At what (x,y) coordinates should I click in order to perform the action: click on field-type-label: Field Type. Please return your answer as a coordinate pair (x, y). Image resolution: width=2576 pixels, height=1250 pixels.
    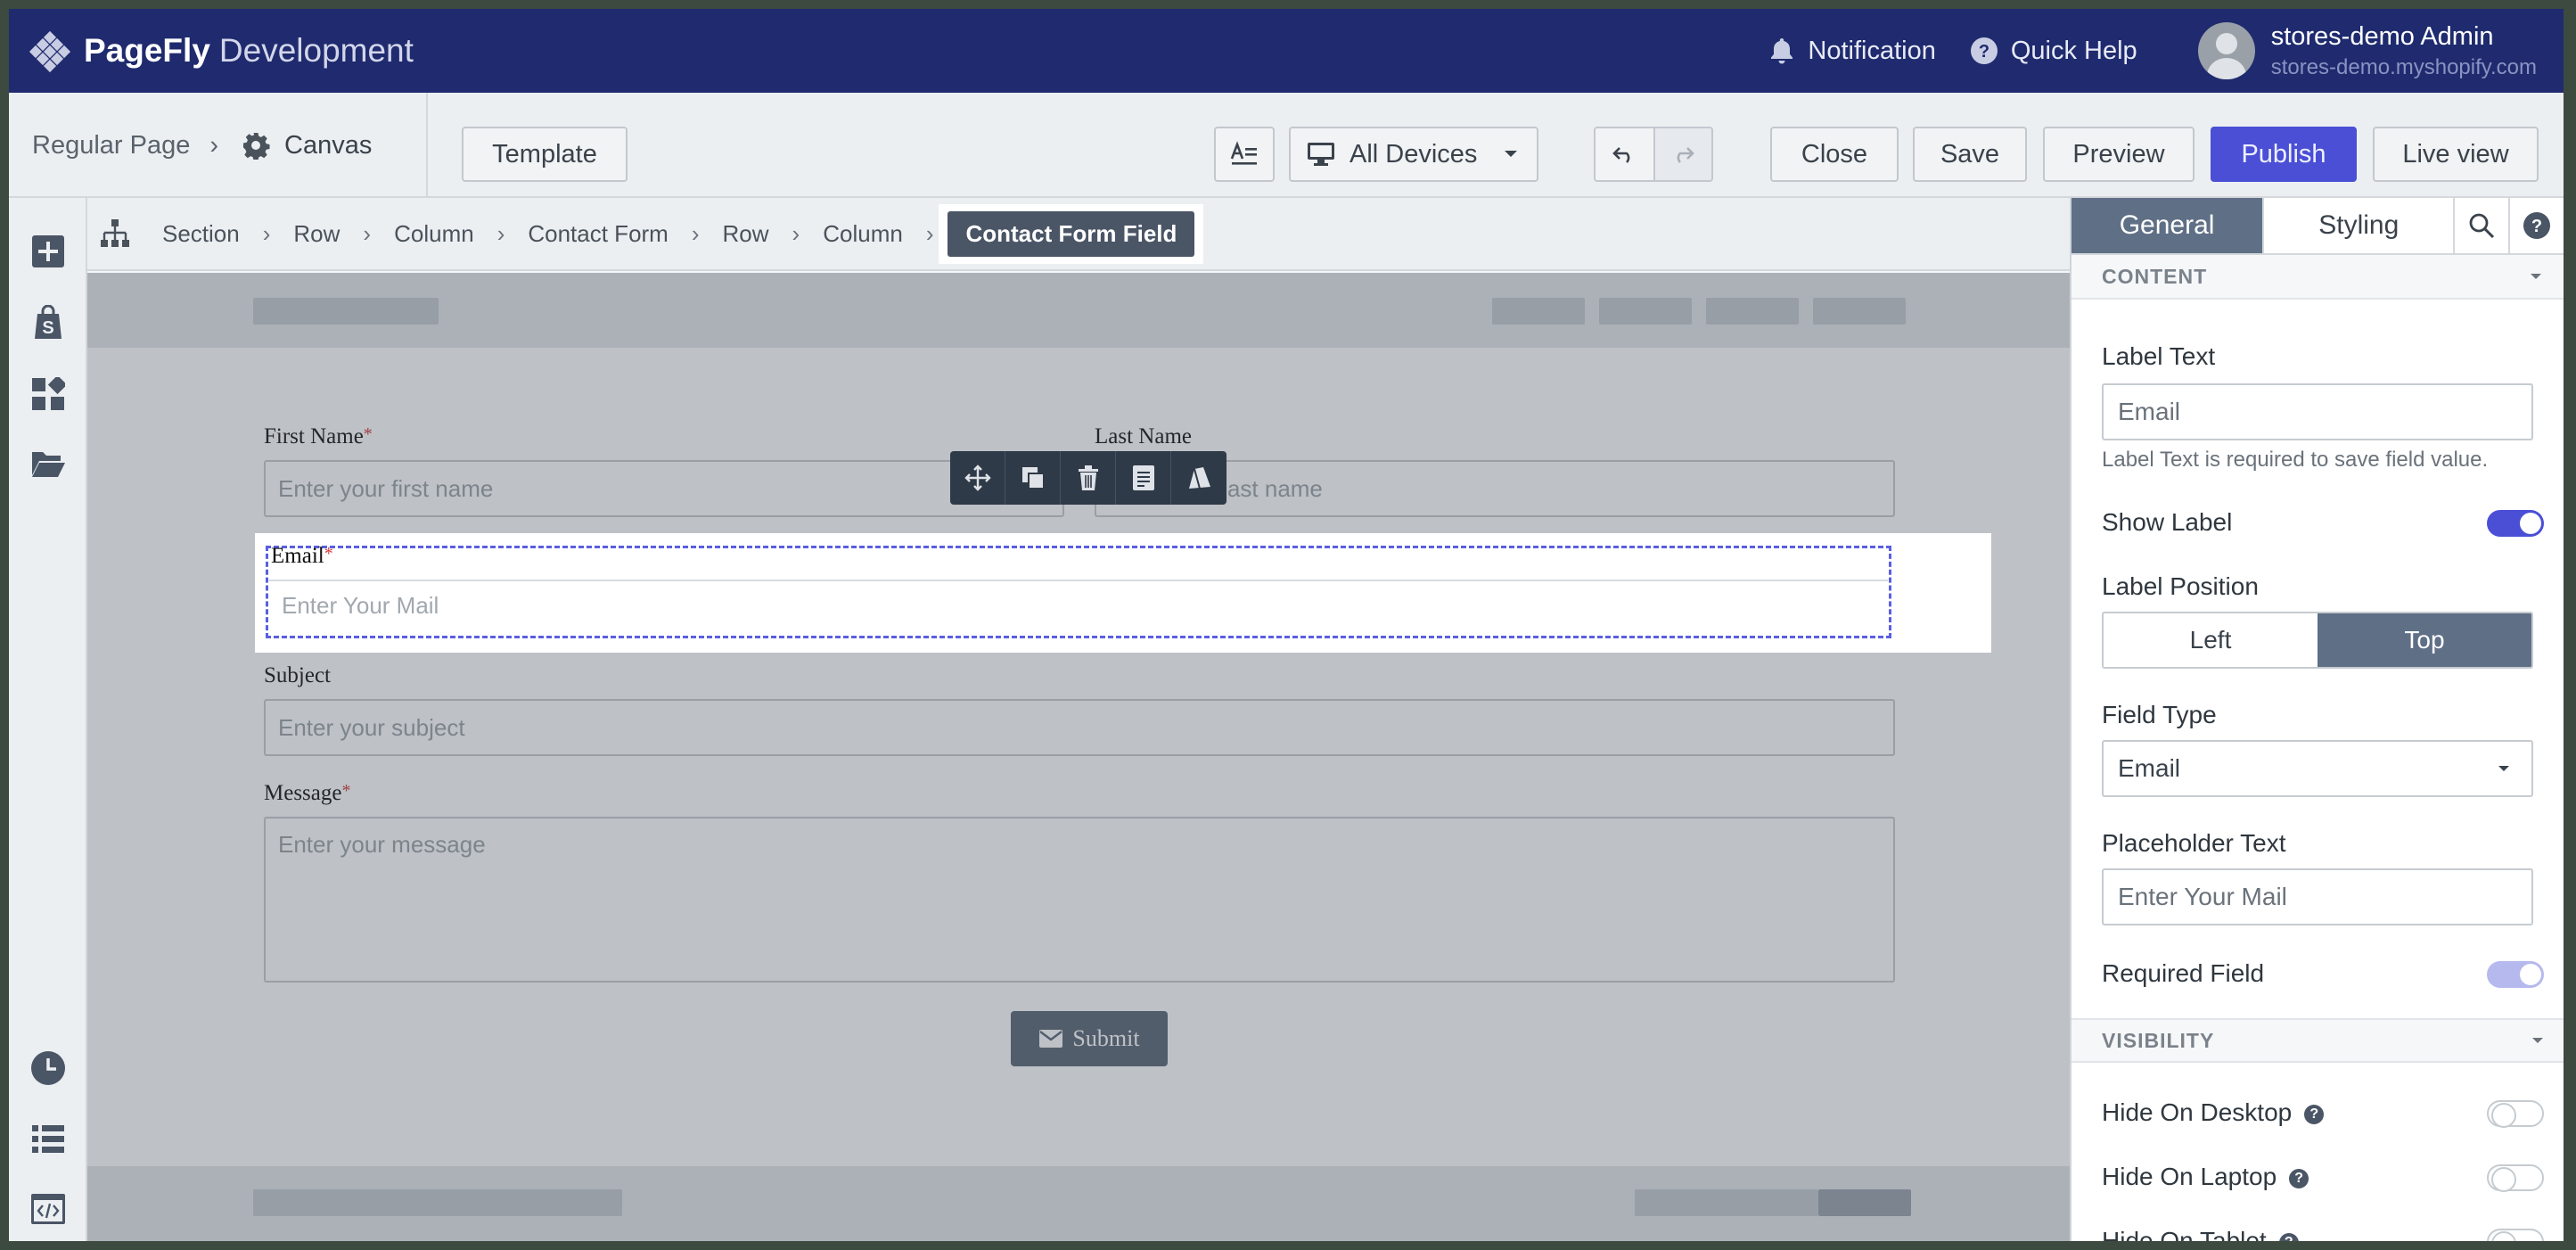
    Looking at the image, I should click on (2159, 714).